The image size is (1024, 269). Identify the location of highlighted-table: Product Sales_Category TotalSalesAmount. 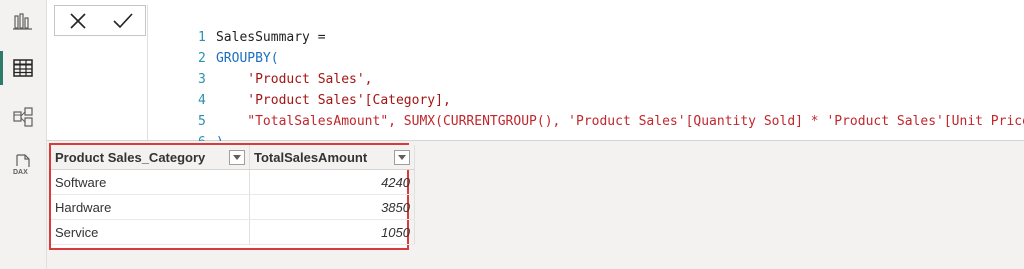
(232, 196).